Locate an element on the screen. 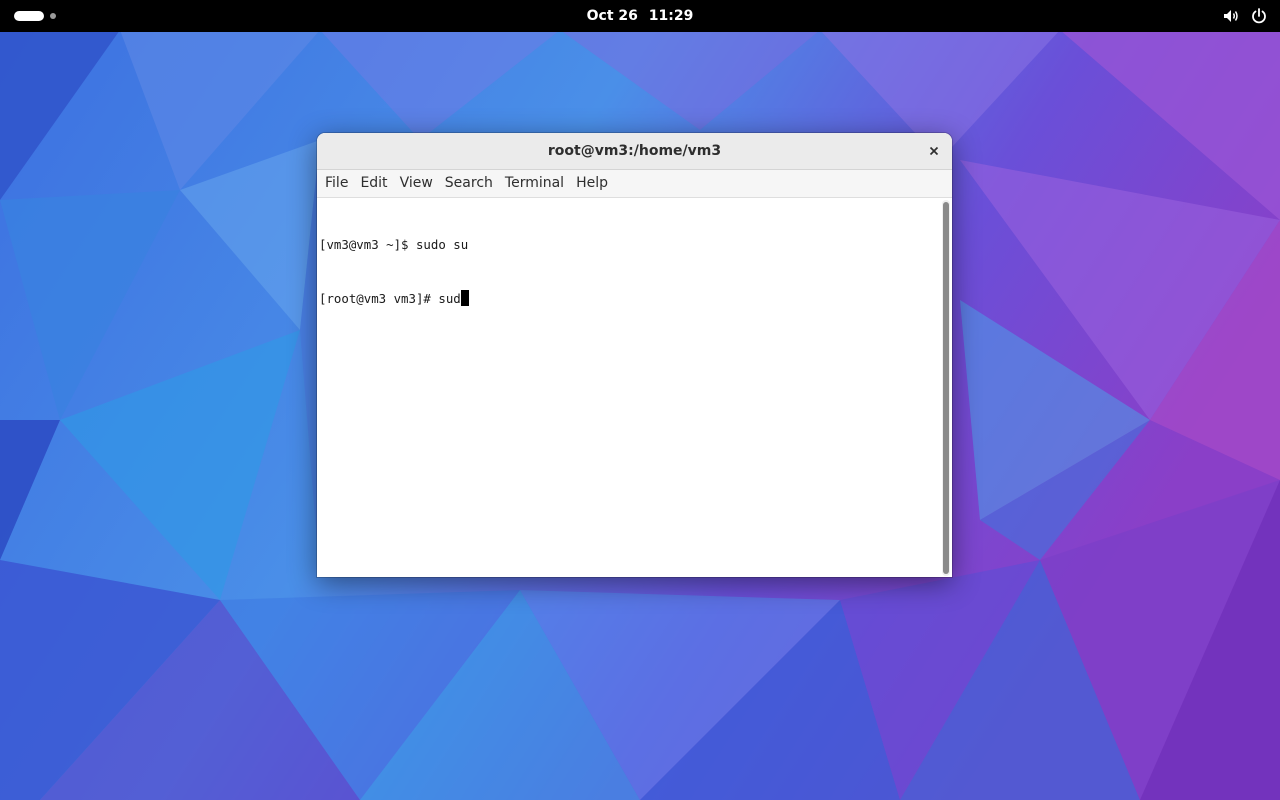  workspace-indicator-active is located at coordinates (29, 16).